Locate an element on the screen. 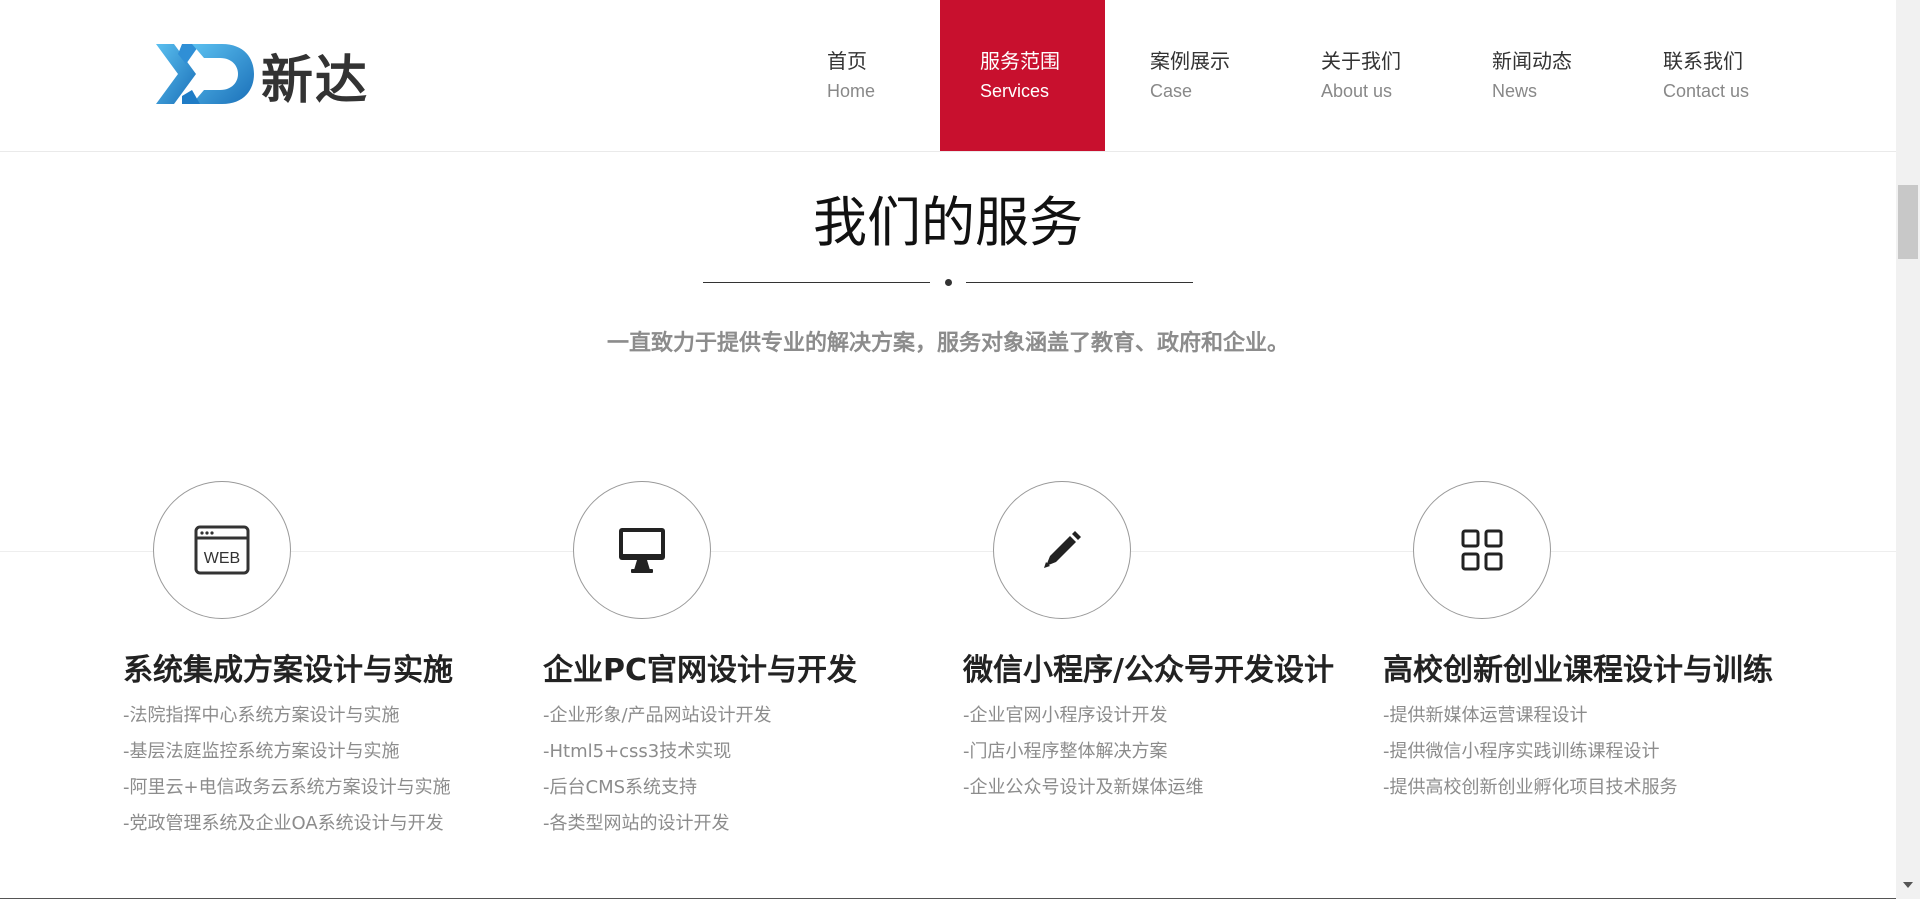  section-title: 我们的服务 is located at coordinates (948, 222).